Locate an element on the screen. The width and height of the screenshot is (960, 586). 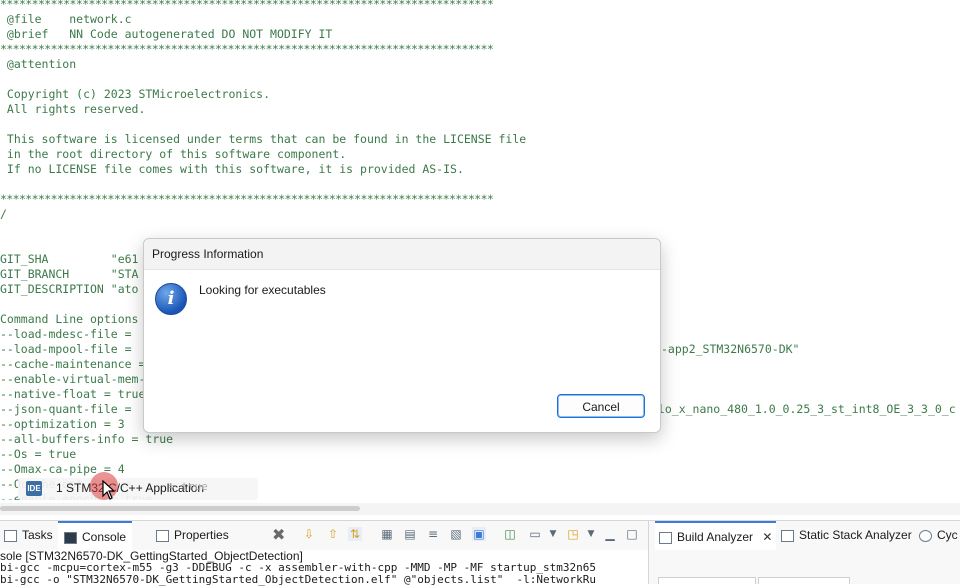
code-line: --all-buffers-info = true is located at coordinates (87, 439).